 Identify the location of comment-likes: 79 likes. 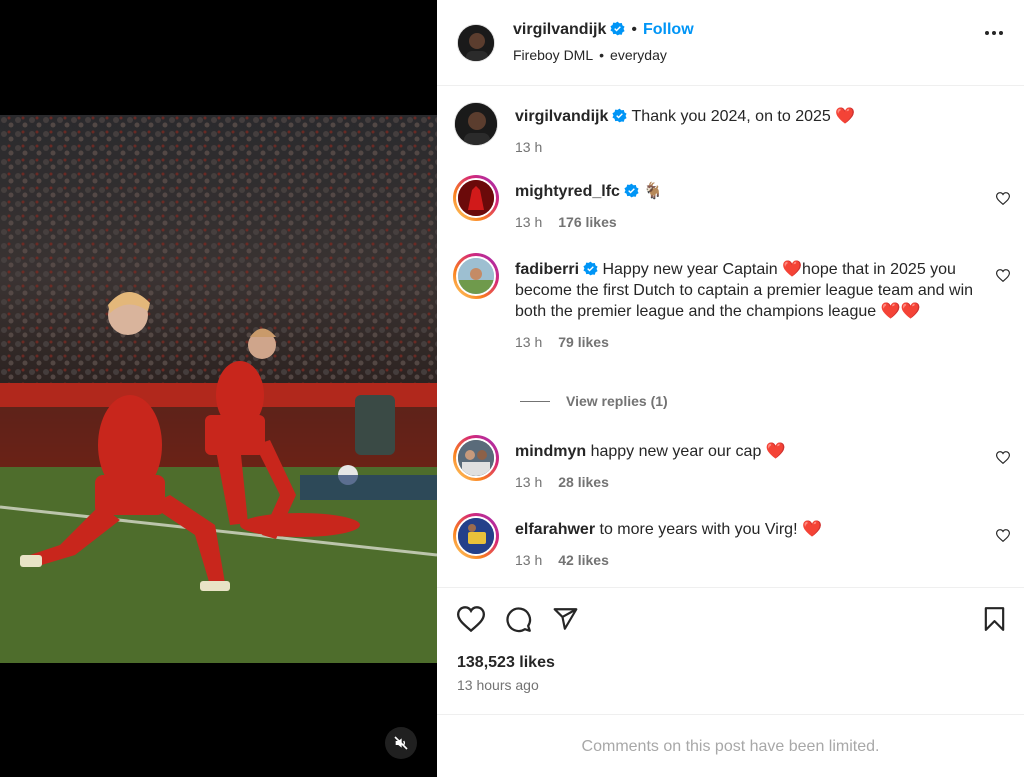
(583, 342).